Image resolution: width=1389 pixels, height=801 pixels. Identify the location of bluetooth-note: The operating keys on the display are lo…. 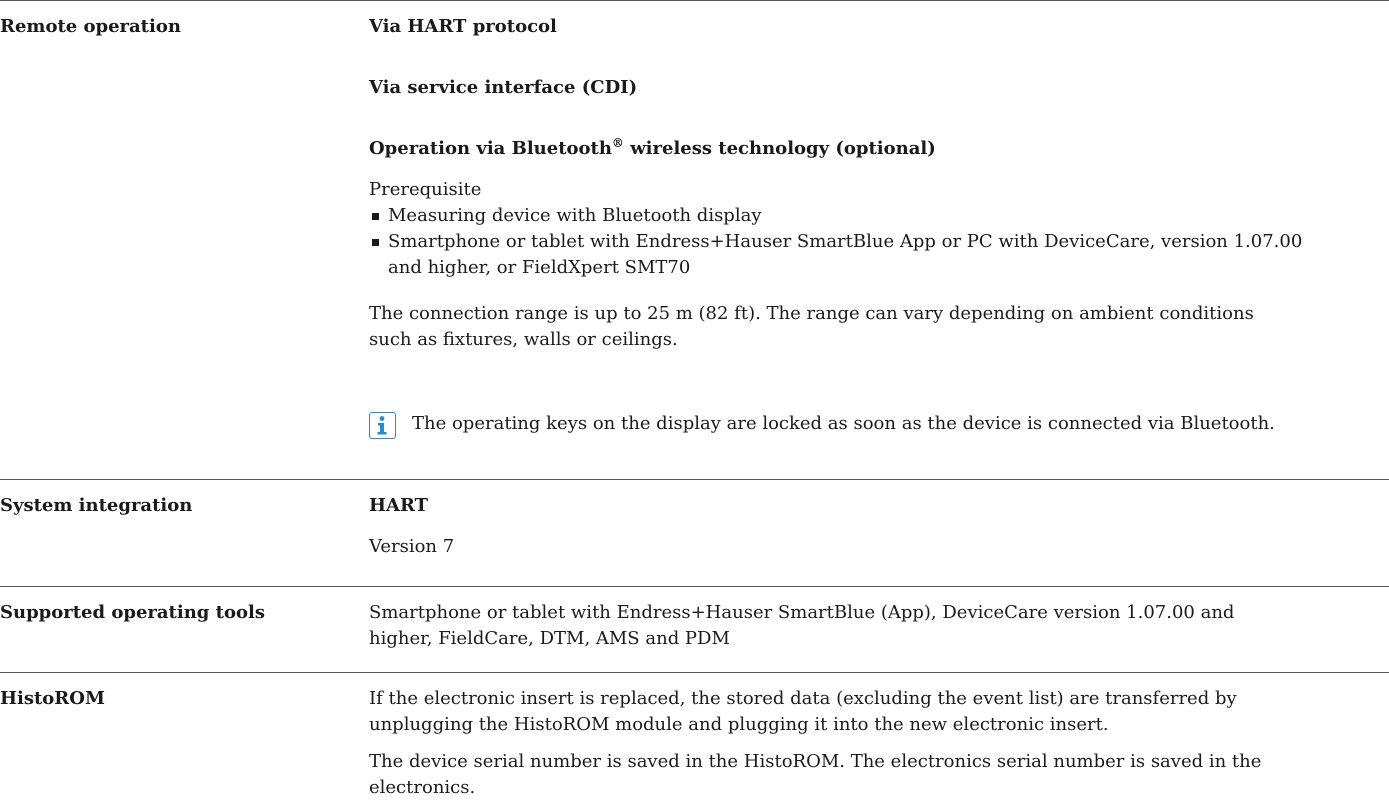
(843, 423).